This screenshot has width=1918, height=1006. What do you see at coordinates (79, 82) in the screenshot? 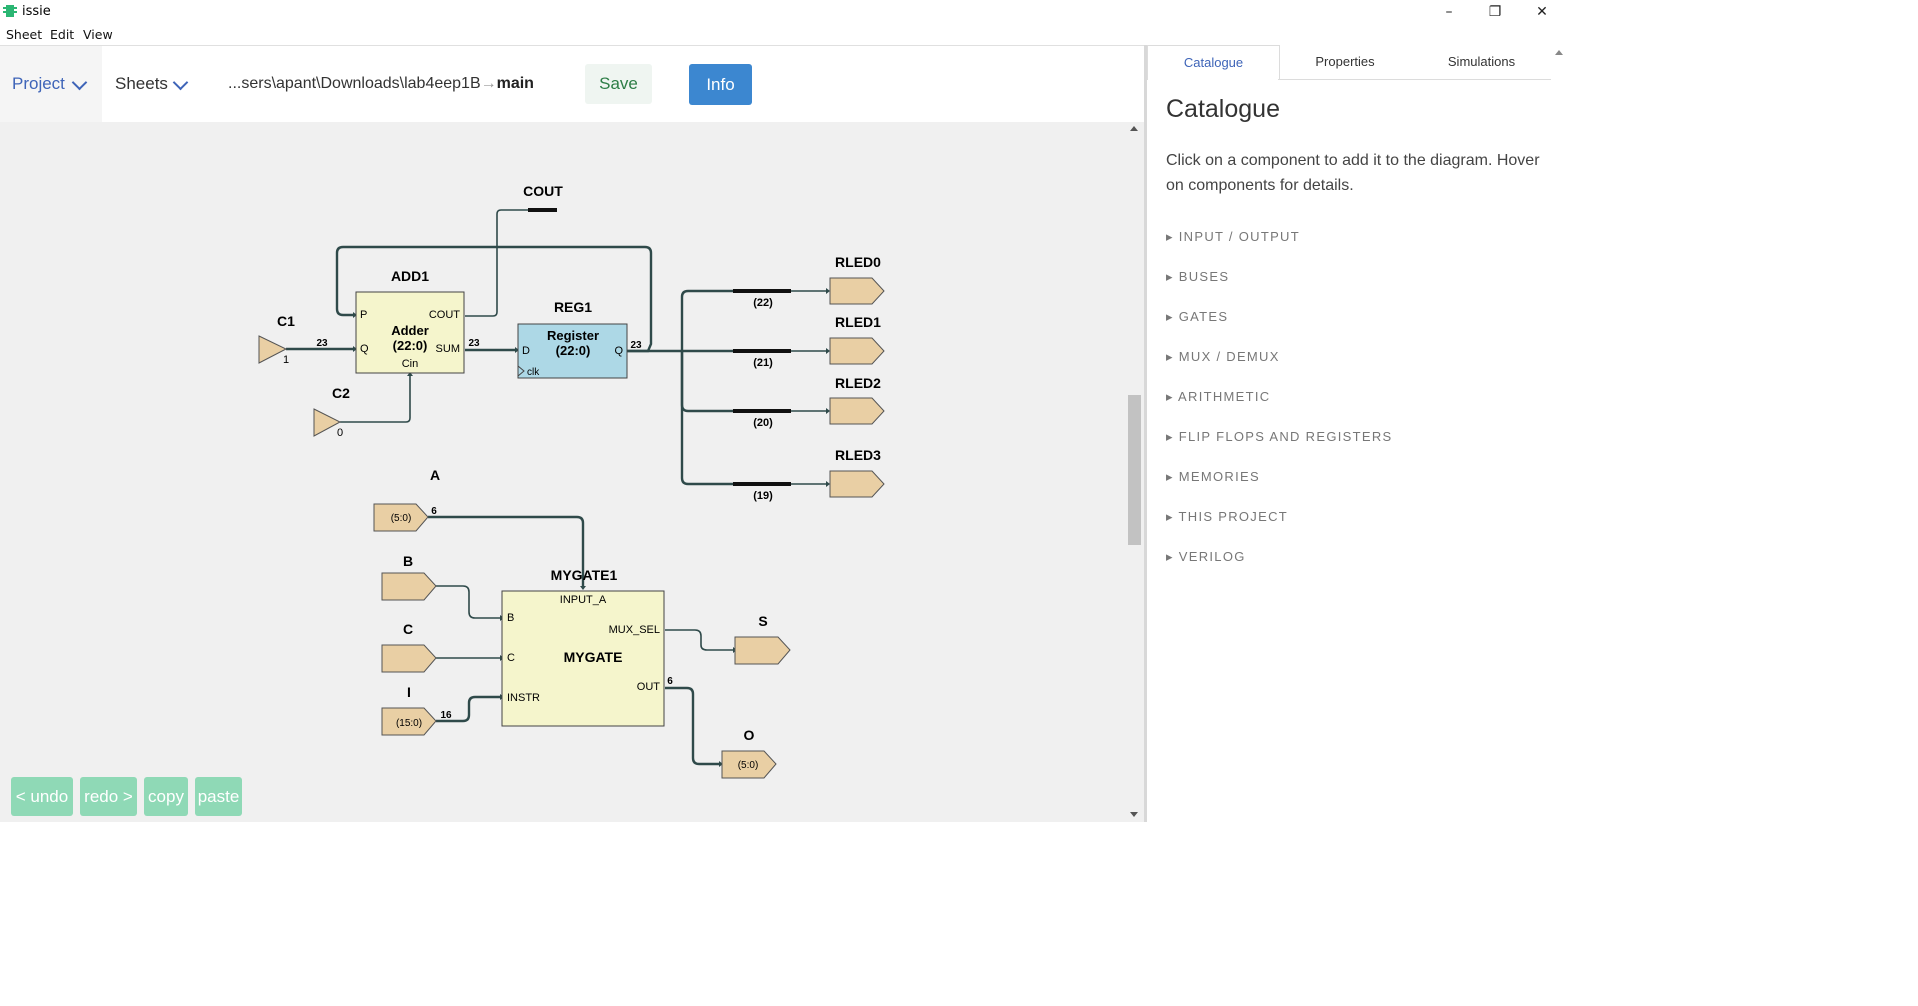
I see `chevron-down-icon` at bounding box center [79, 82].